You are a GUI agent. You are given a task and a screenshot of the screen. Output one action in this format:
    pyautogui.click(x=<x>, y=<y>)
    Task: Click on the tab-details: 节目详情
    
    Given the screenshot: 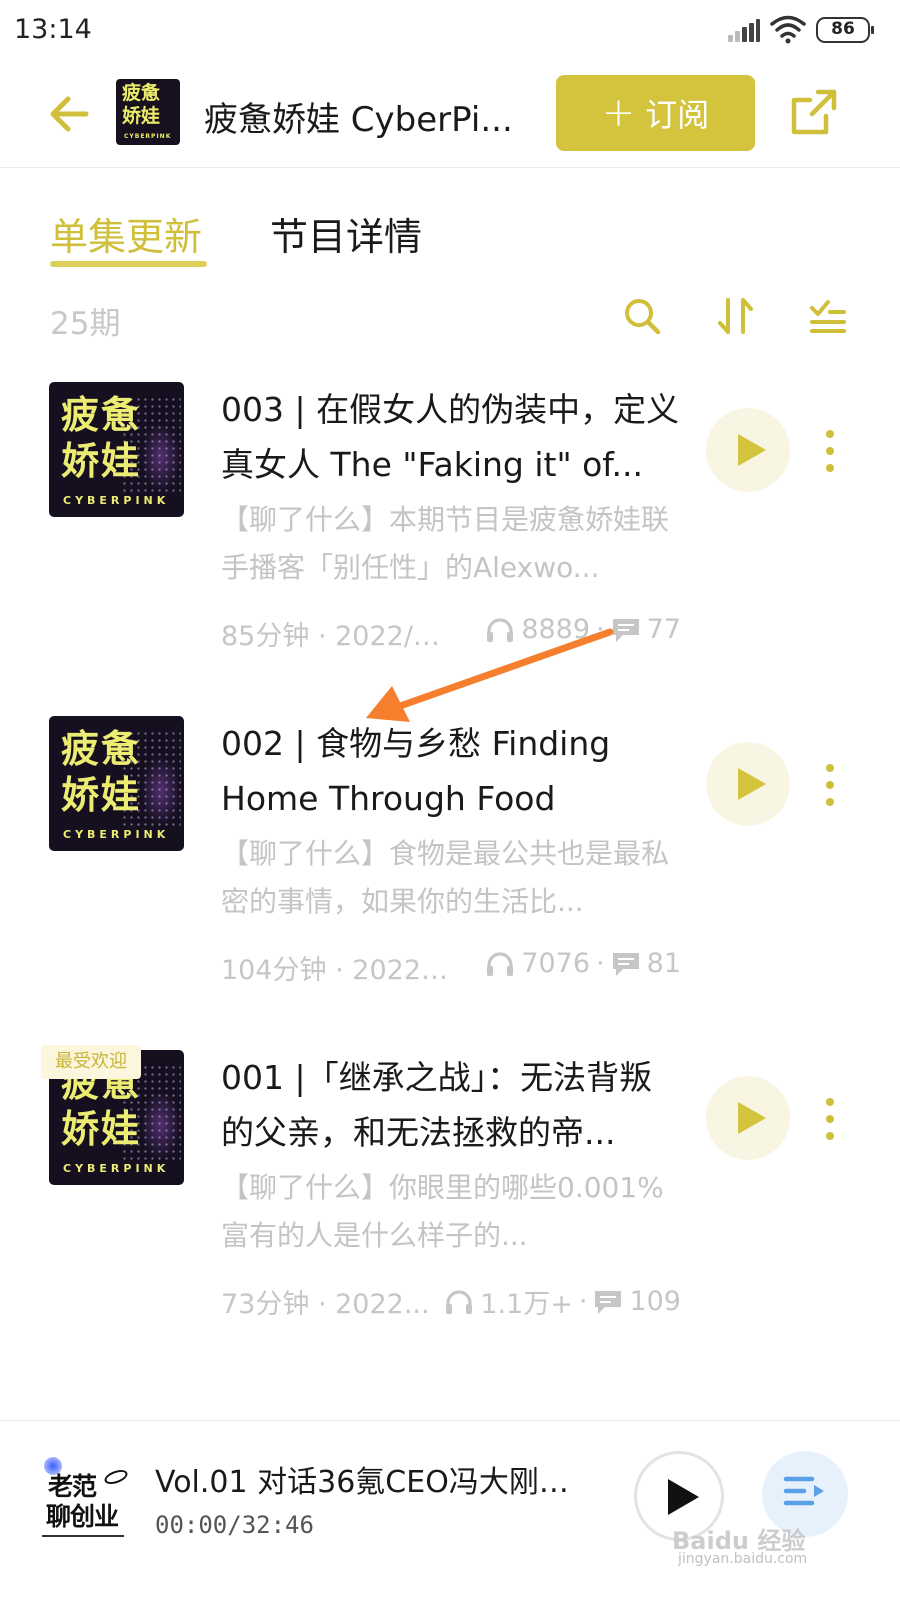 What is the action you would take?
    pyautogui.click(x=346, y=233)
    